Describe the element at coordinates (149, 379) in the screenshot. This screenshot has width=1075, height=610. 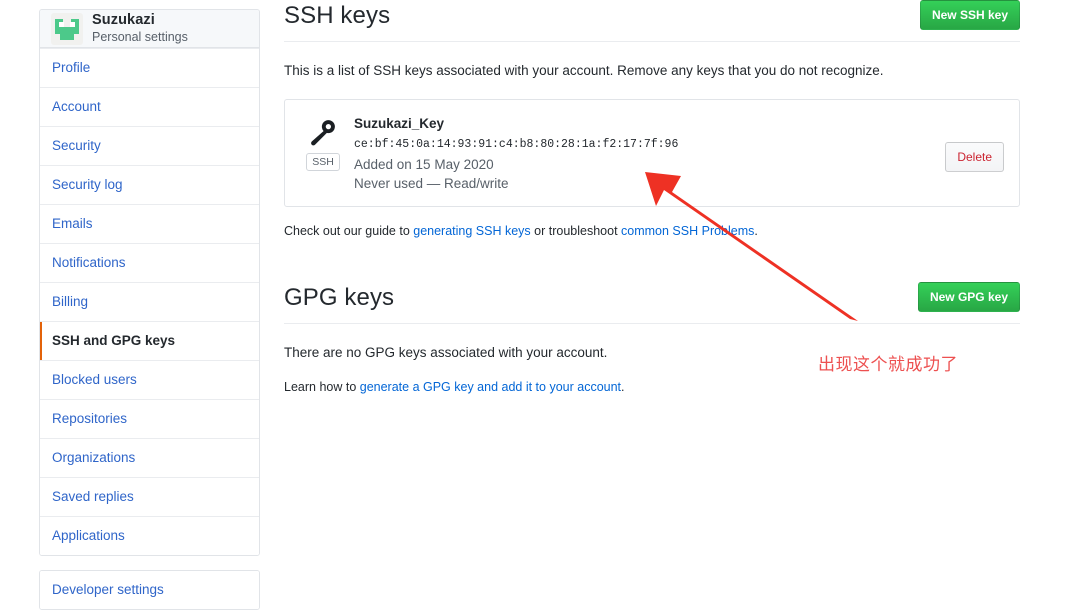
I see `sidebar-item-blocked-users: Blocked users` at that location.